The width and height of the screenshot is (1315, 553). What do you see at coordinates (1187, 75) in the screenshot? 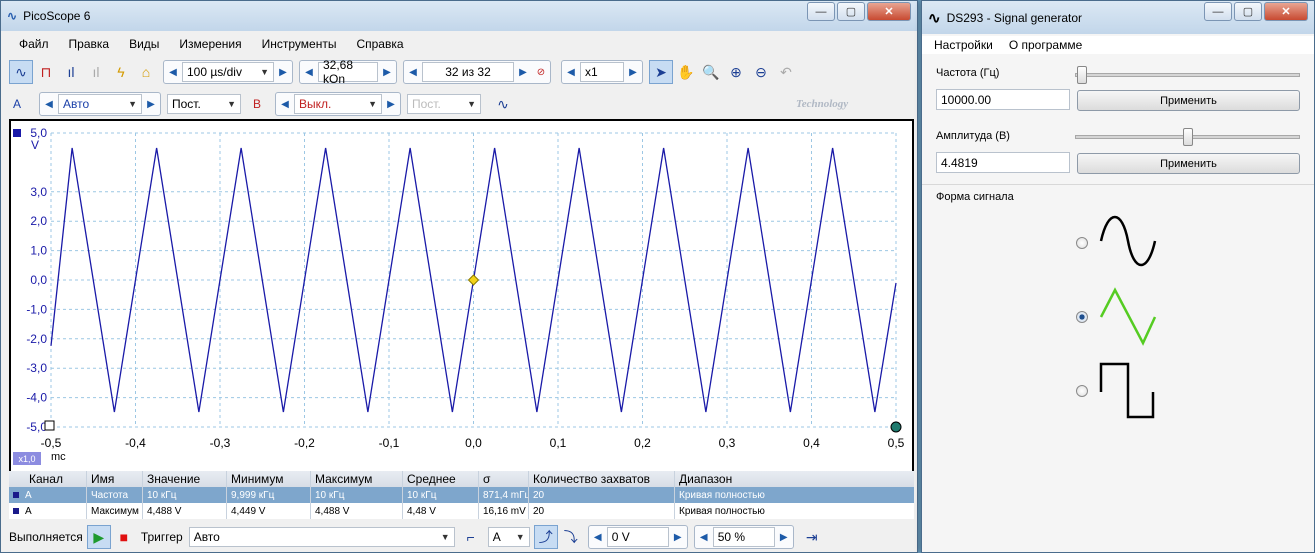
I see `frequency-slider` at bounding box center [1187, 75].